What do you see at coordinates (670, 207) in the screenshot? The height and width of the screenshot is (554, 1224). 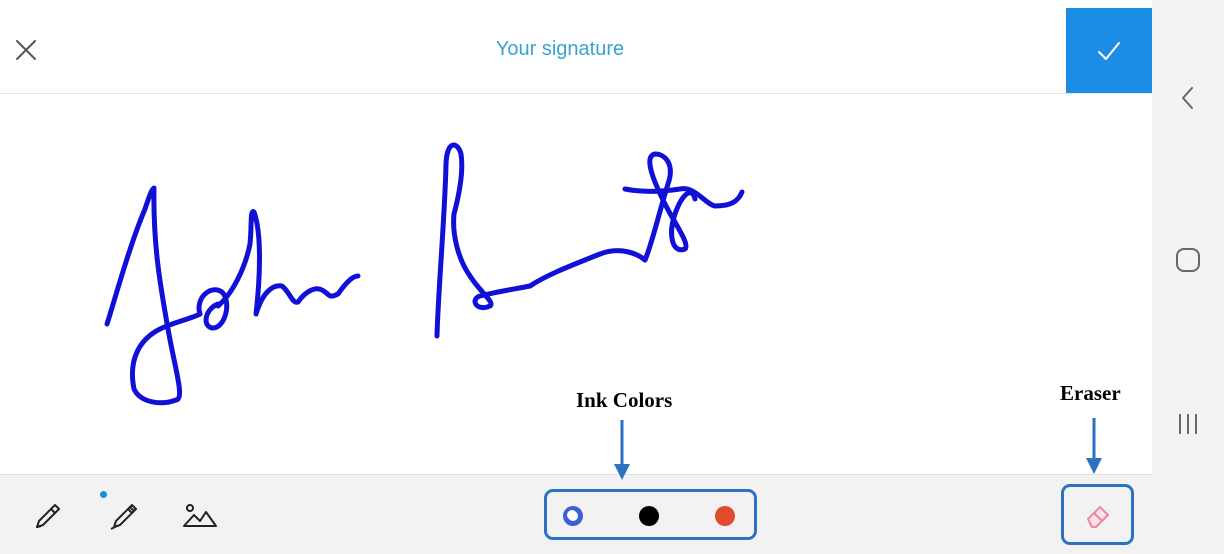 I see `signature-stroke-t` at bounding box center [670, 207].